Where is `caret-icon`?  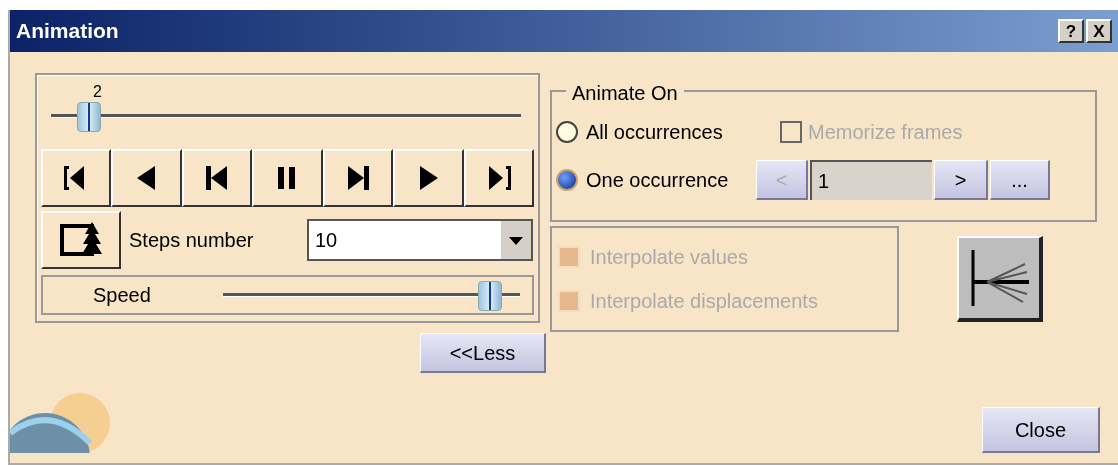
caret-icon is located at coordinates (516, 240).